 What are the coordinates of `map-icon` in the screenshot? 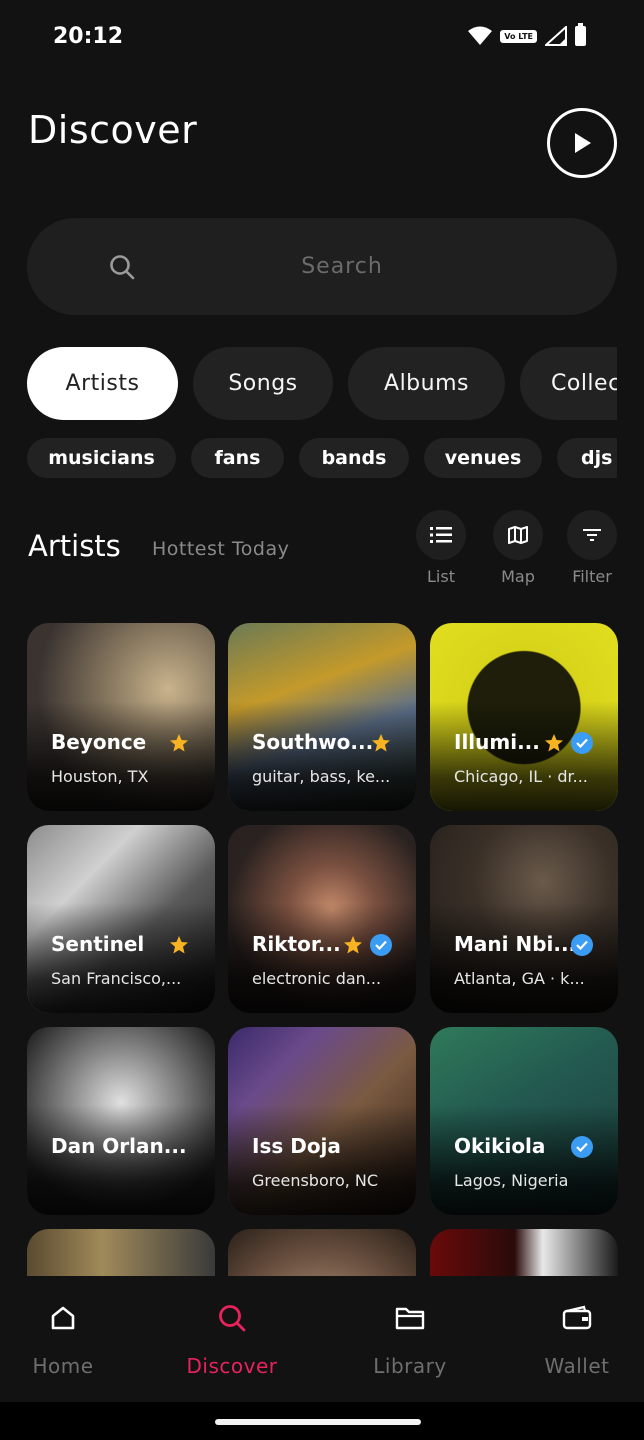 It's located at (518, 535).